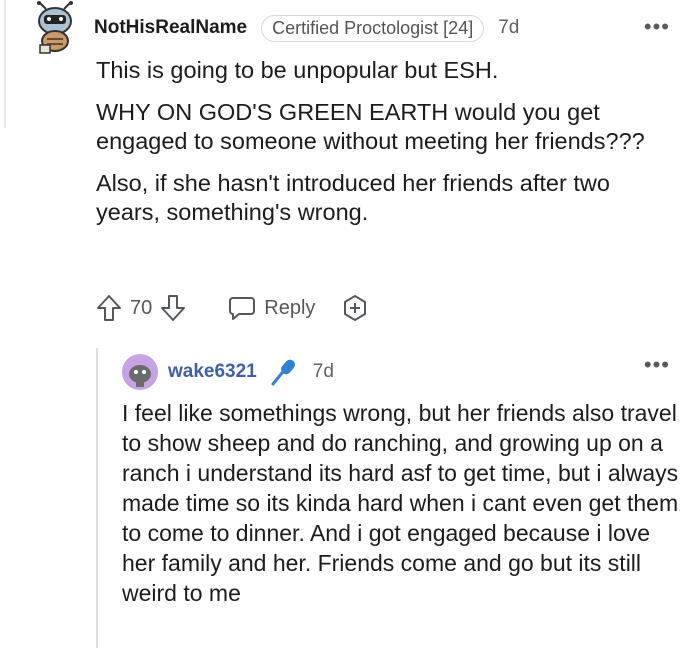  I want to click on microphone-icon, so click(284, 372).